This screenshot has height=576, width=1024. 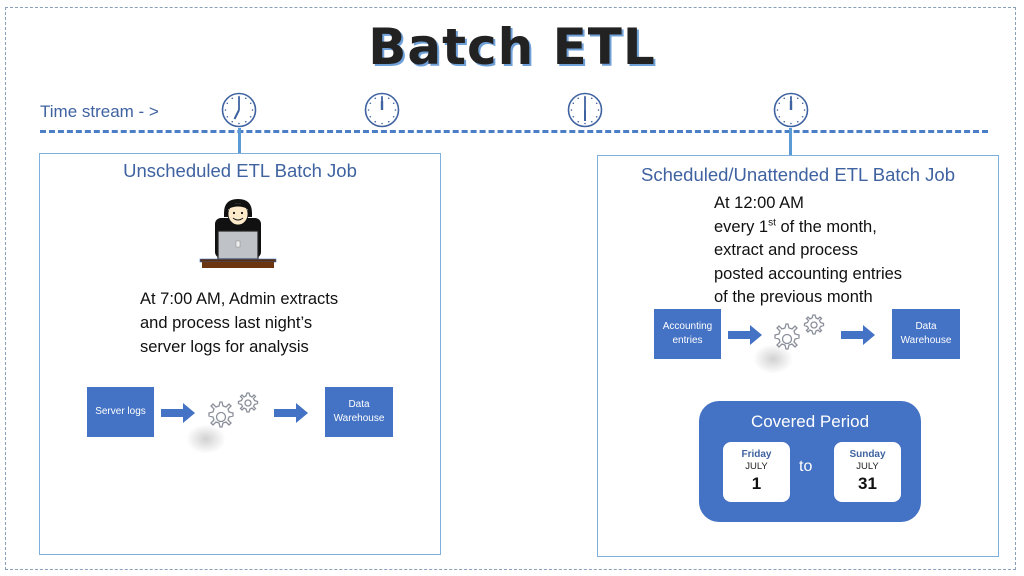 I want to click on admin-at-laptop-icon, so click(x=238, y=233).